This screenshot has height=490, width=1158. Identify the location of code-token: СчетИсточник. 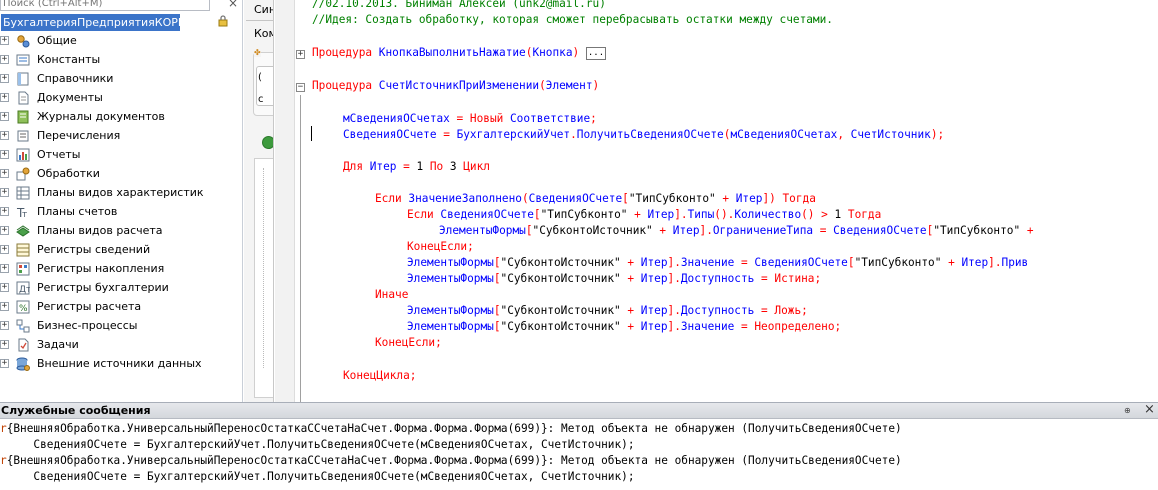
(890, 134).